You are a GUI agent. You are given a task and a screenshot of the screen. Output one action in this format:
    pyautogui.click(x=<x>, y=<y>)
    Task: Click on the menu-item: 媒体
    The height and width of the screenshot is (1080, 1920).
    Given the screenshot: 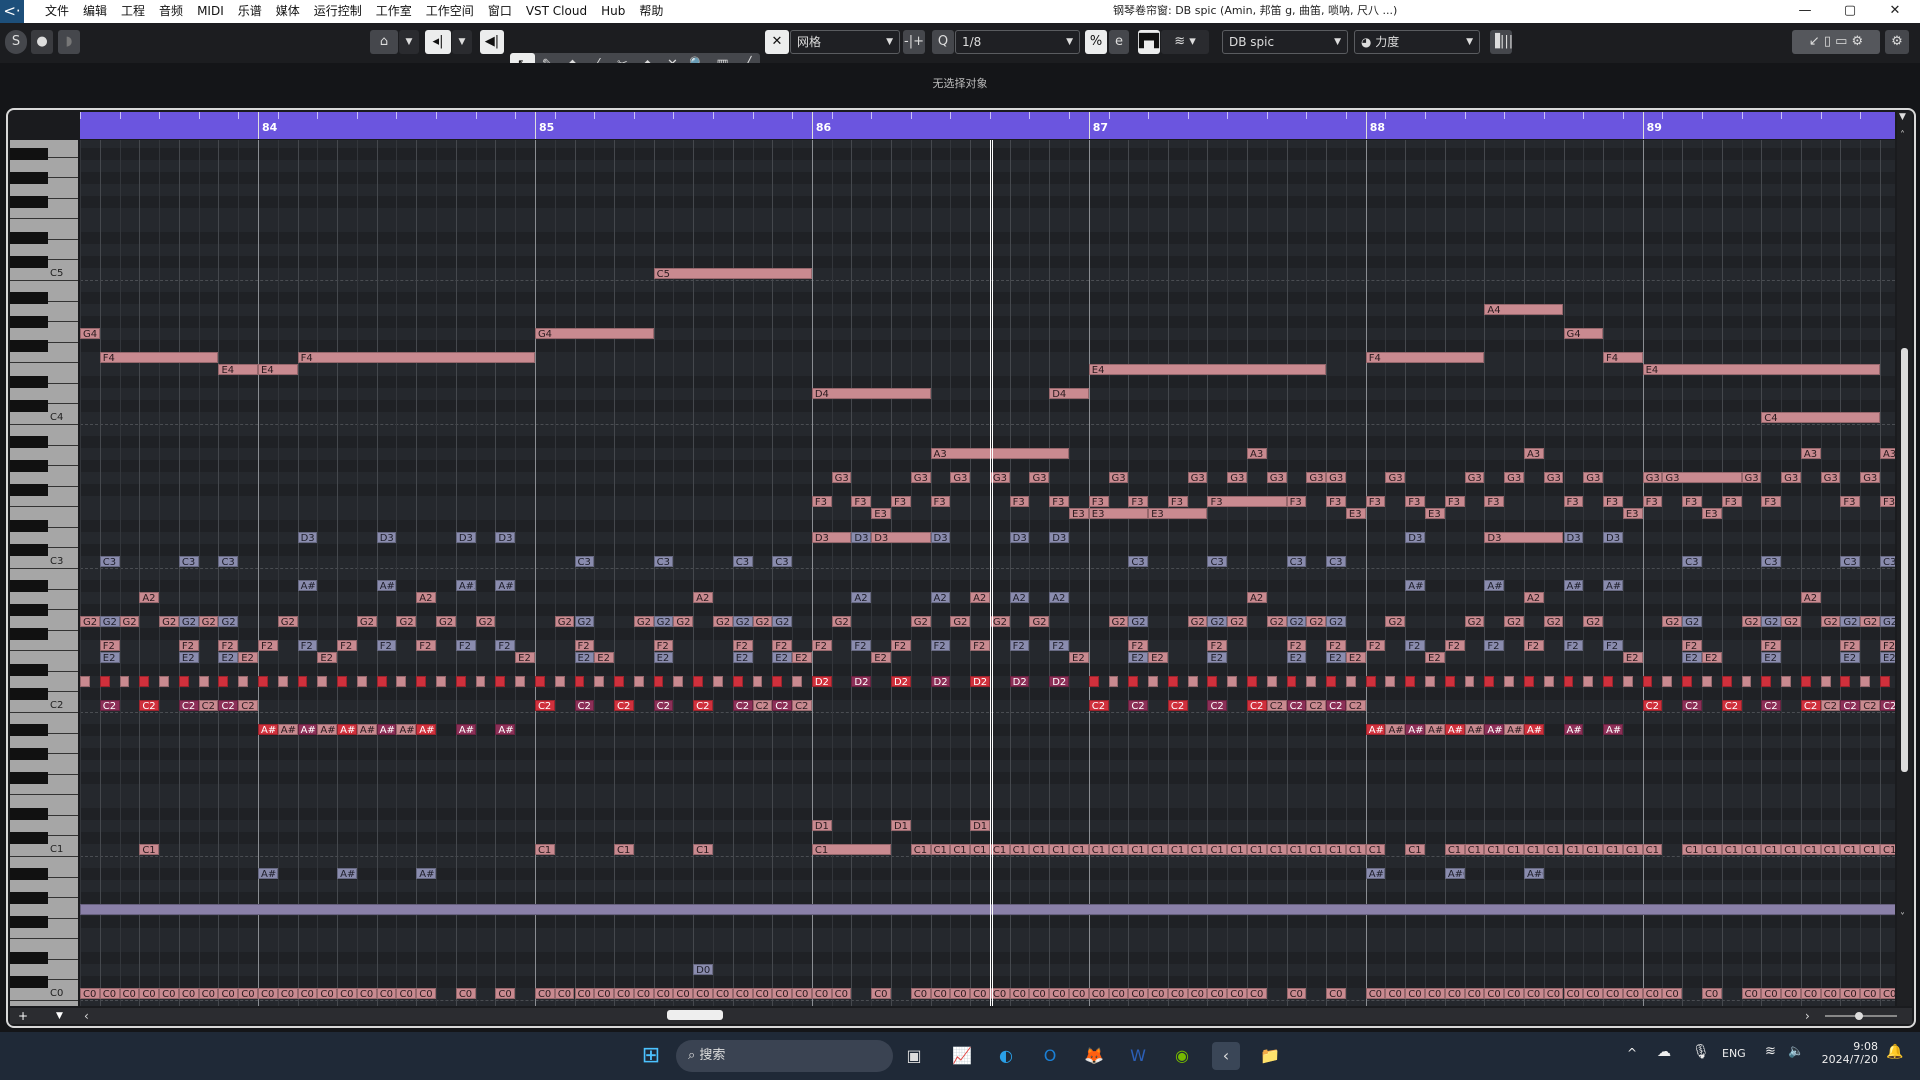 What is the action you would take?
    pyautogui.click(x=288, y=11)
    